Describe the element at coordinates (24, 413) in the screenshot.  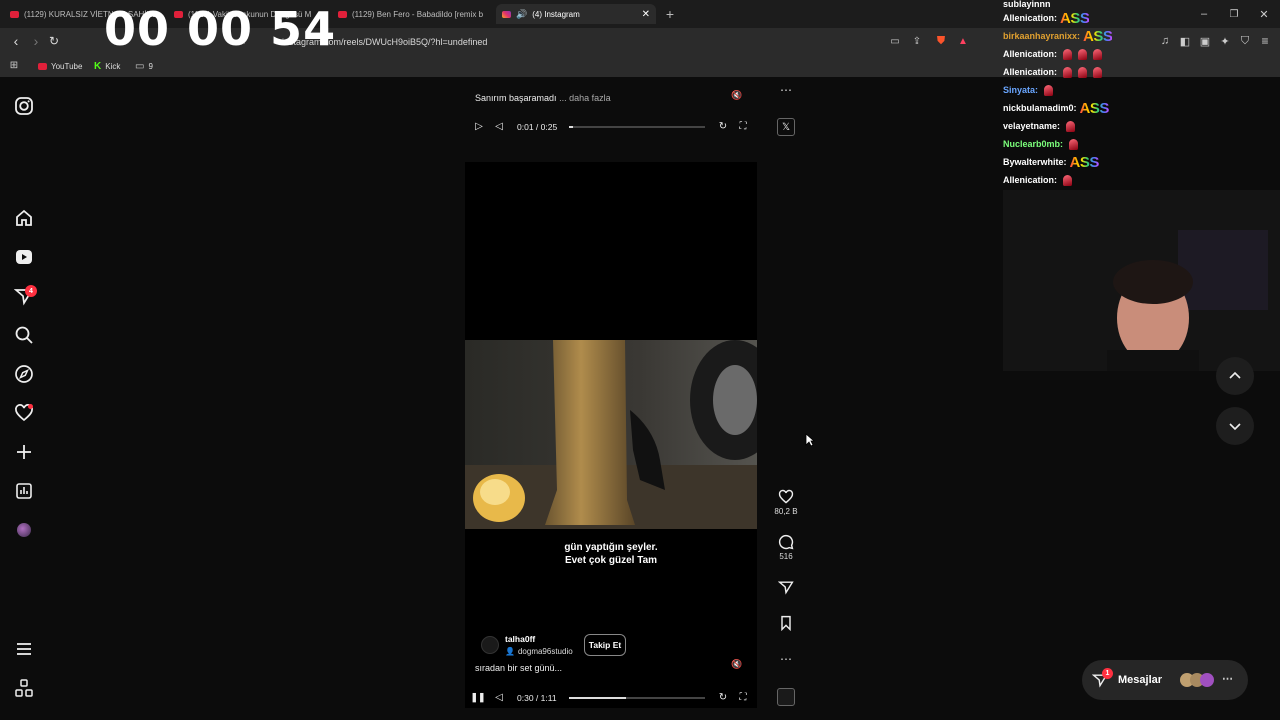
I see `notifications-heart-icon` at that location.